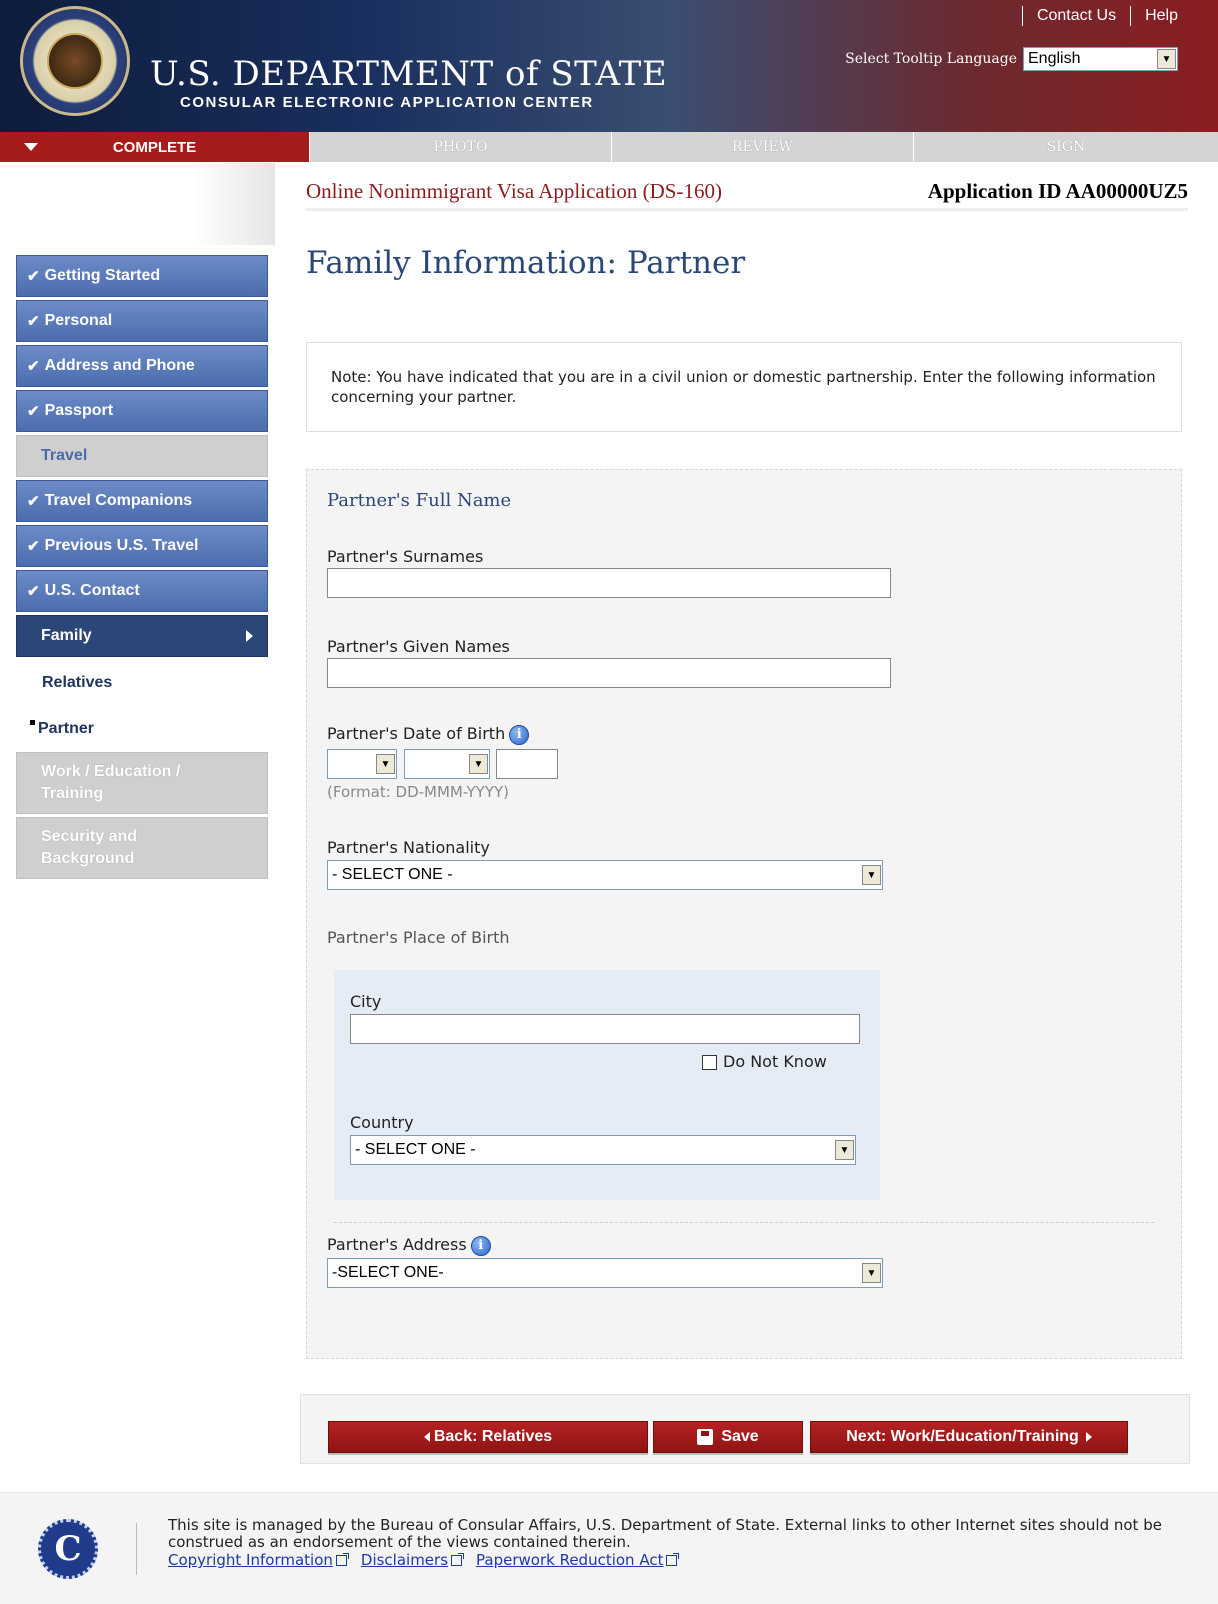 The height and width of the screenshot is (1604, 1218). What do you see at coordinates (362, 764) in the screenshot?
I see `dob-day-select: ▼` at bounding box center [362, 764].